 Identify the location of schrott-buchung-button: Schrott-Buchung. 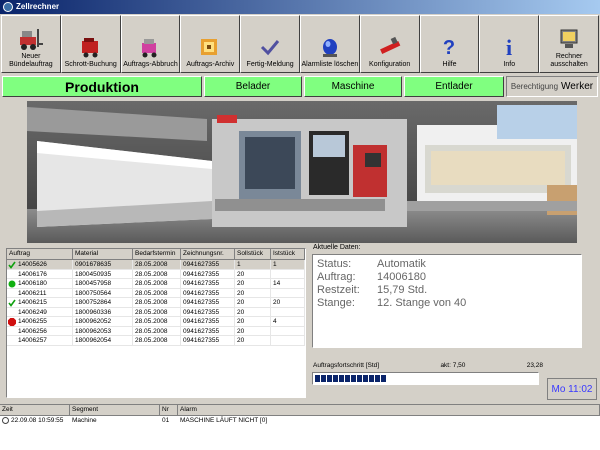
(90, 44).